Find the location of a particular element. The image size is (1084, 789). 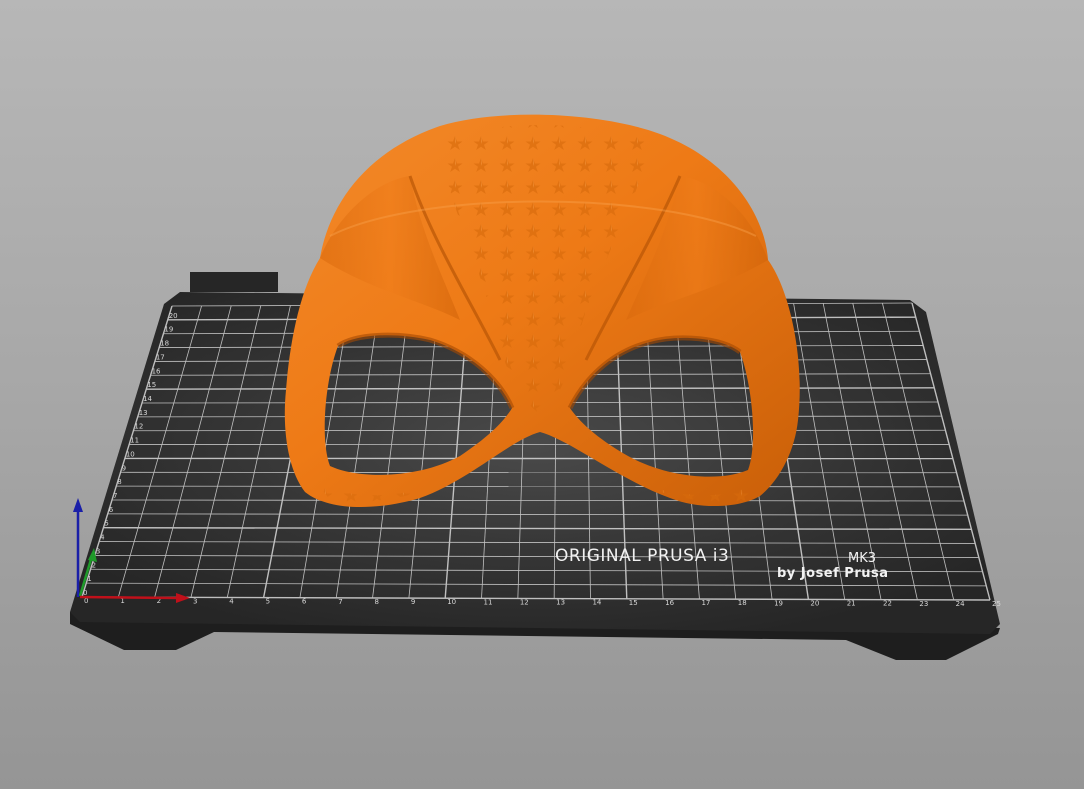

x-tick-label: 12 is located at coordinates (524, 602).